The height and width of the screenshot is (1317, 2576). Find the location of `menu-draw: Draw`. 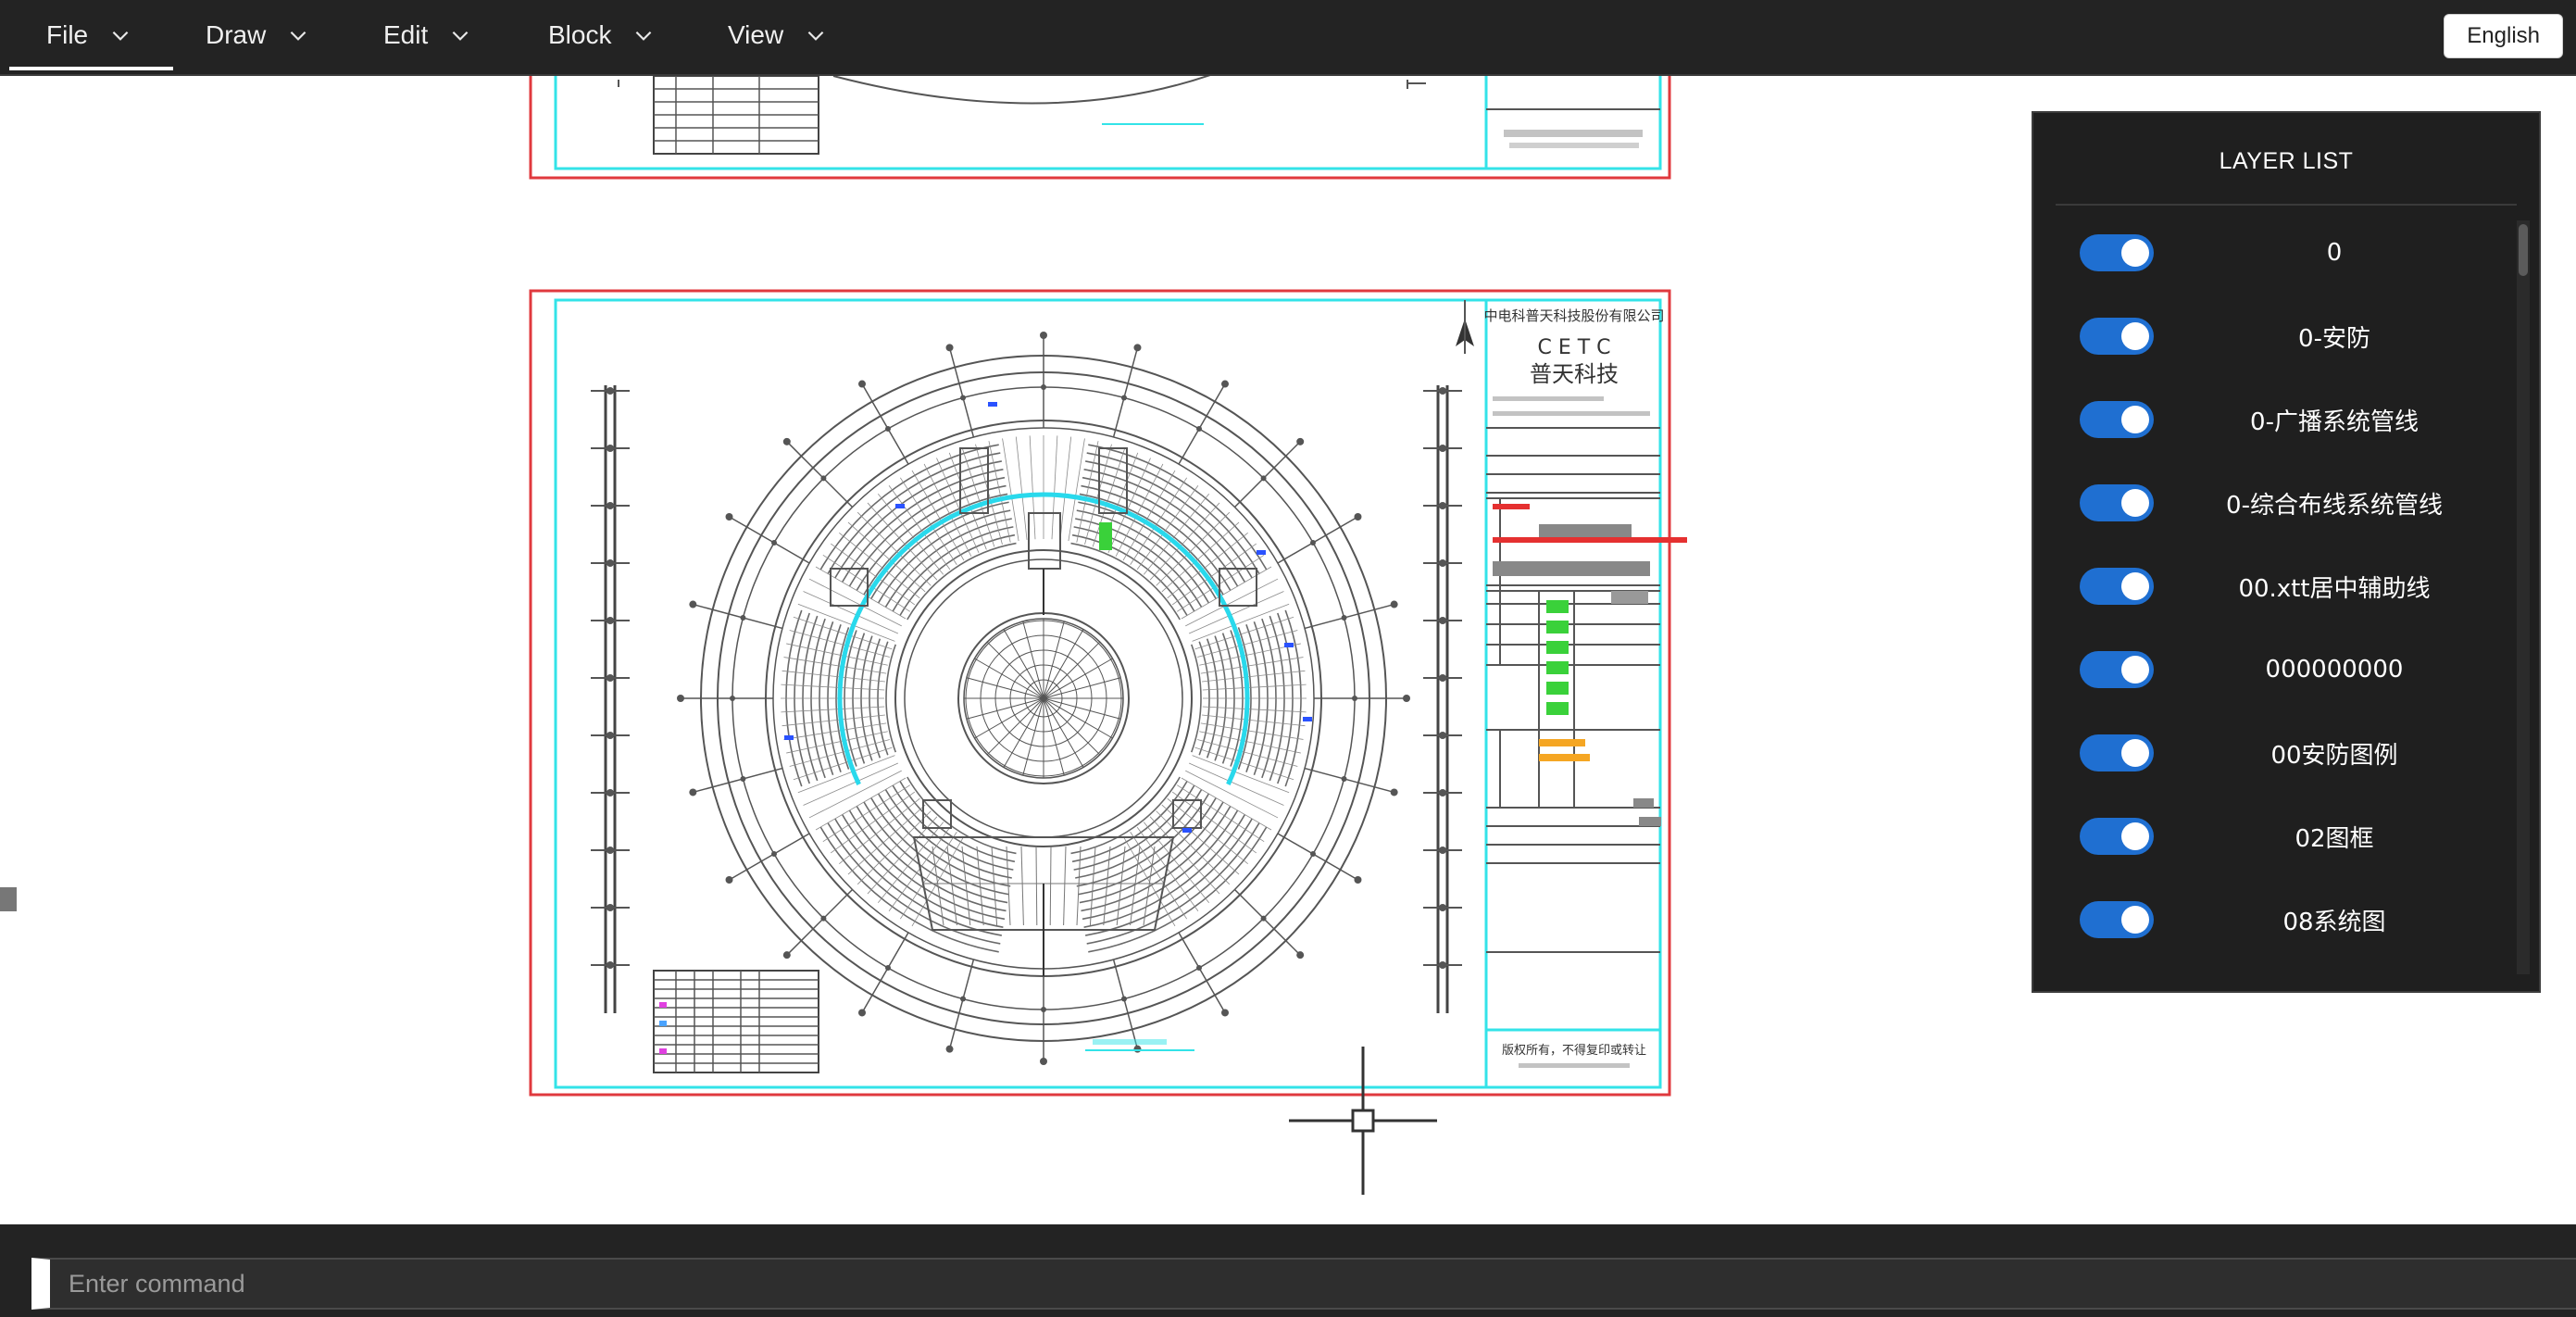

menu-draw: Draw is located at coordinates (258, 35).